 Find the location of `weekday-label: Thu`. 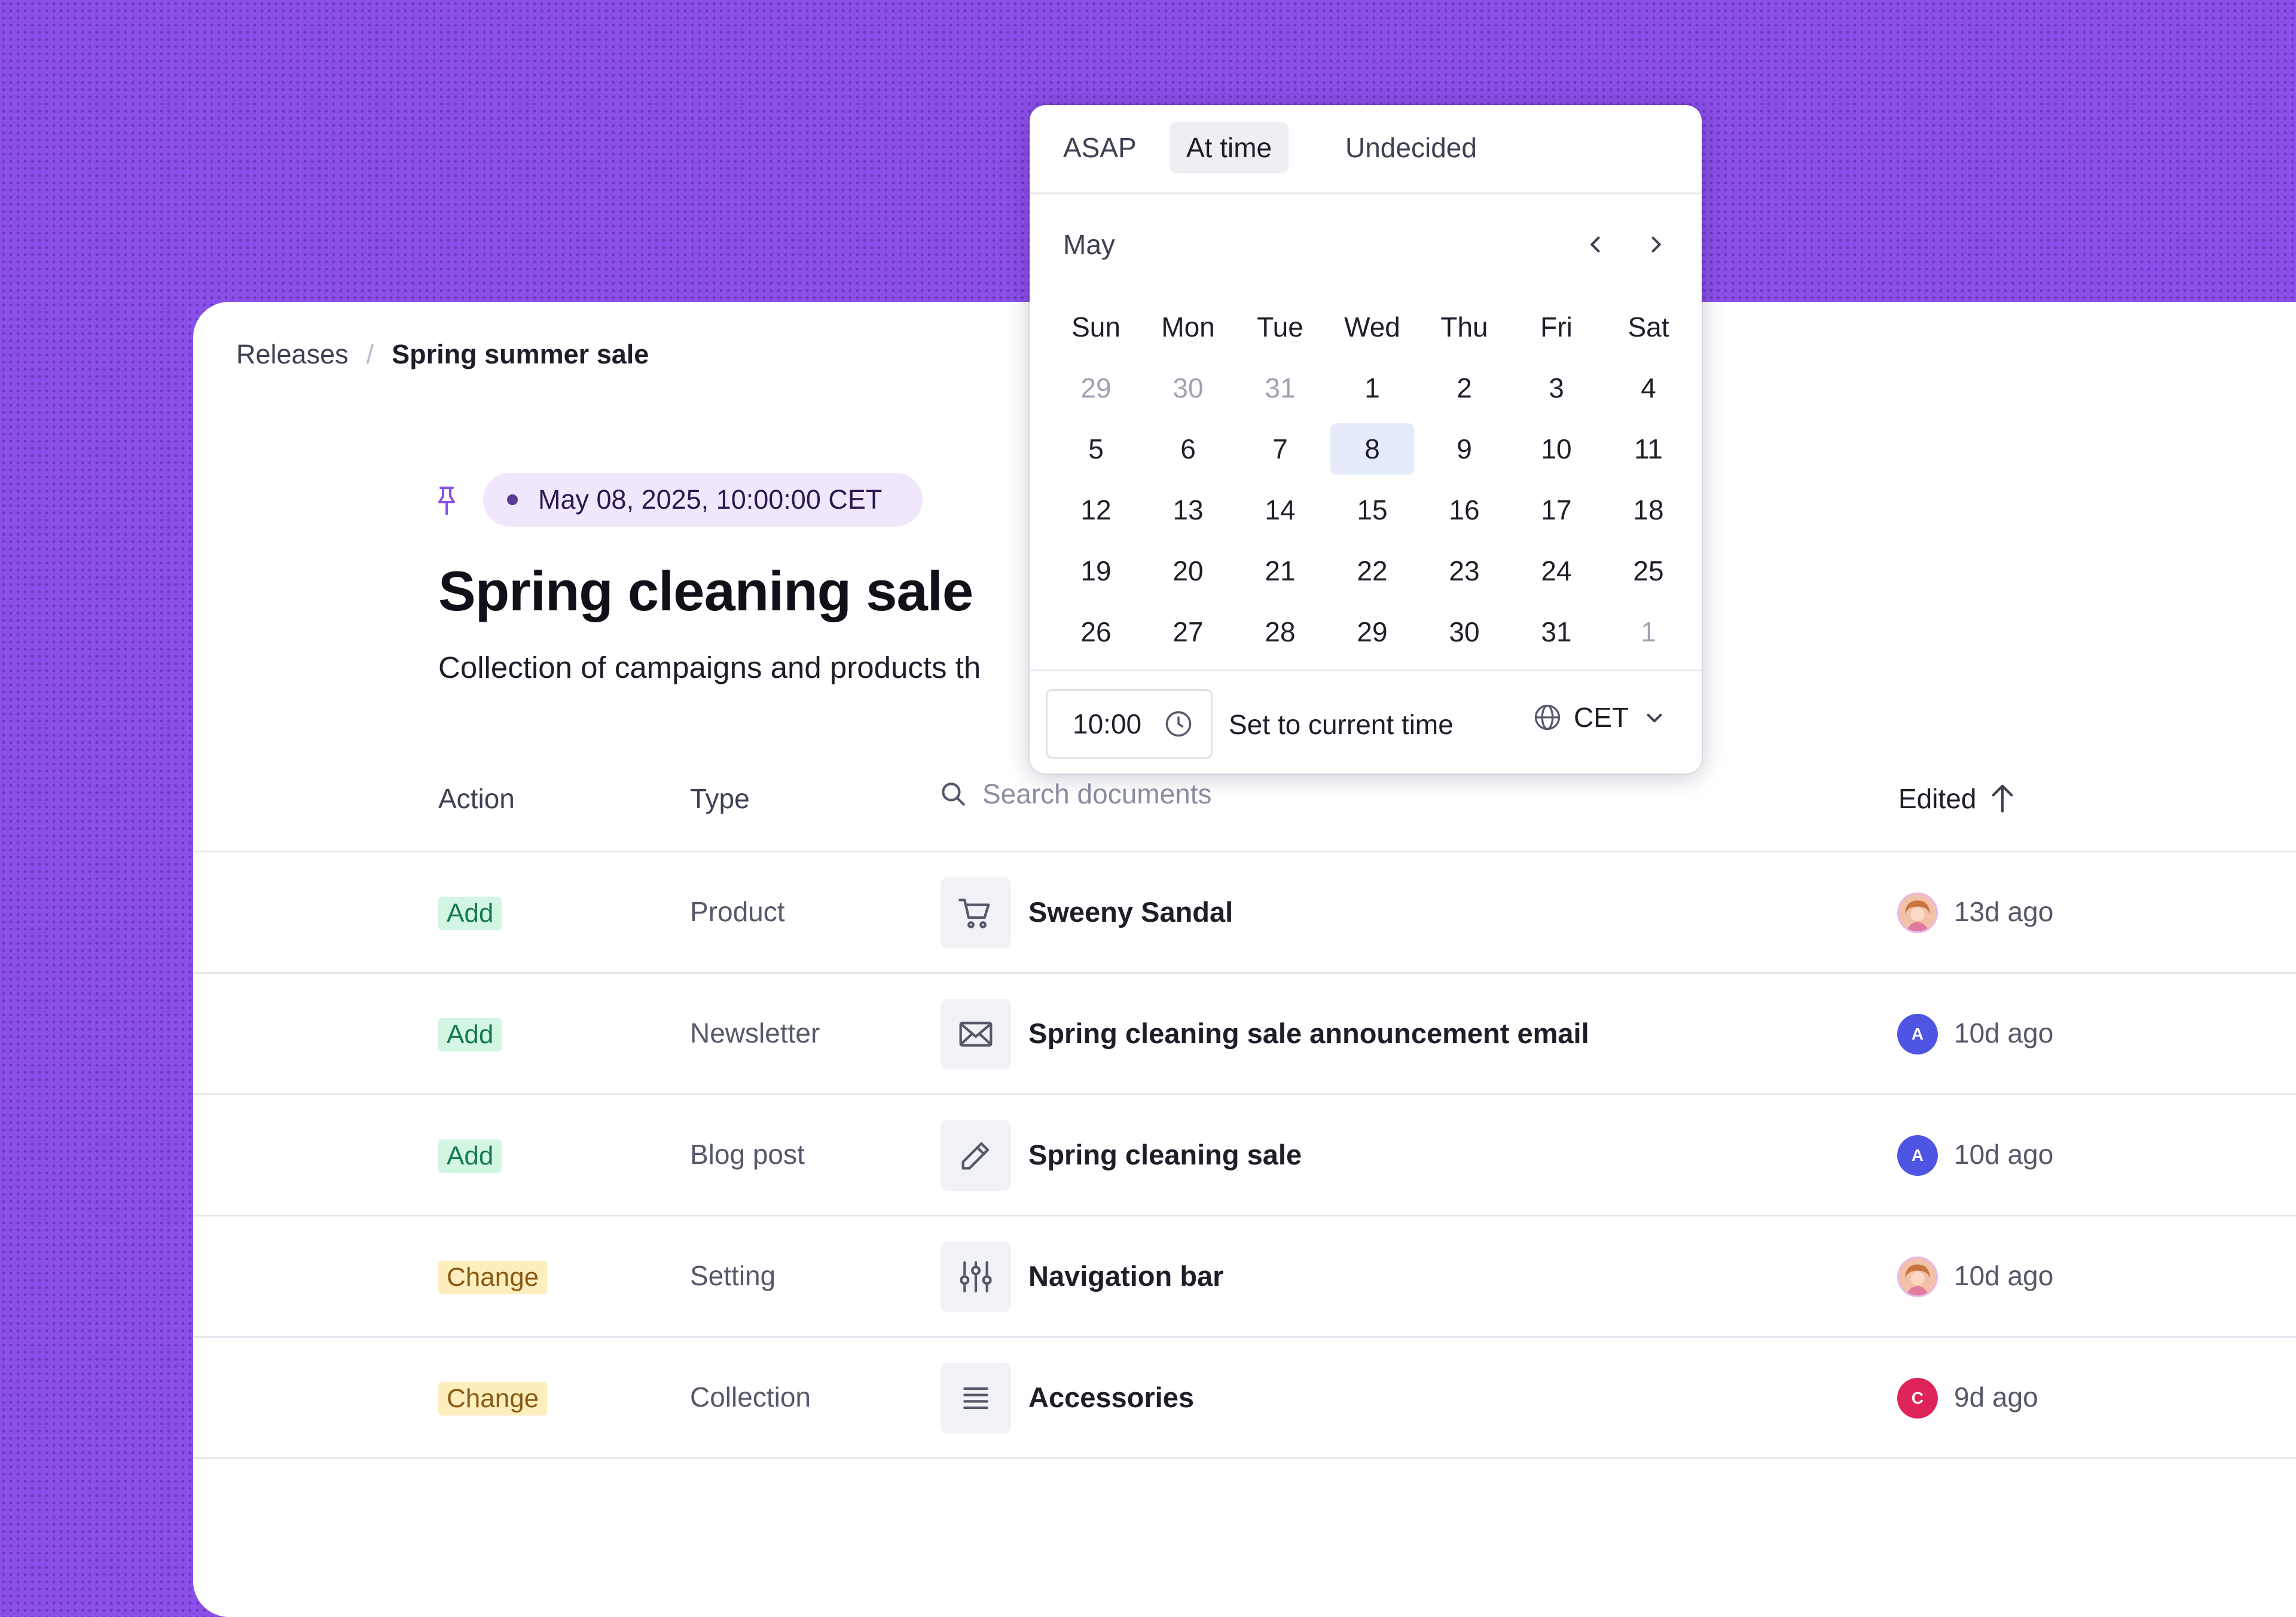

weekday-label: Thu is located at coordinates (1464, 327).